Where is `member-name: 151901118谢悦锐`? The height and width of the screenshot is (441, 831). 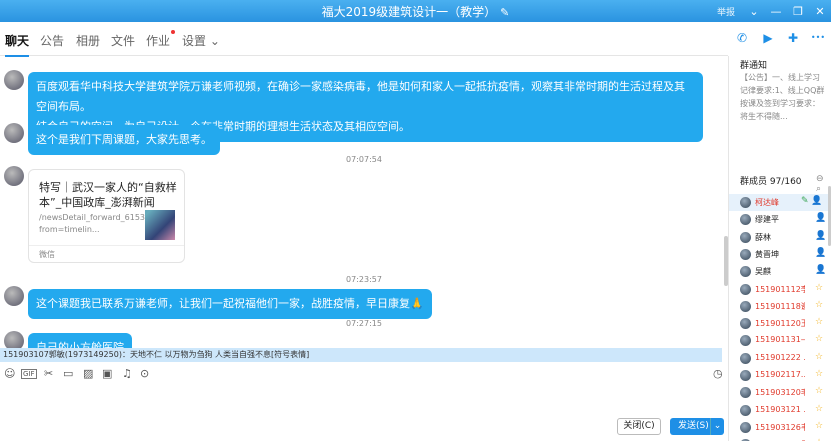 member-name: 151901118谢悦锐 is located at coordinates (780, 306).